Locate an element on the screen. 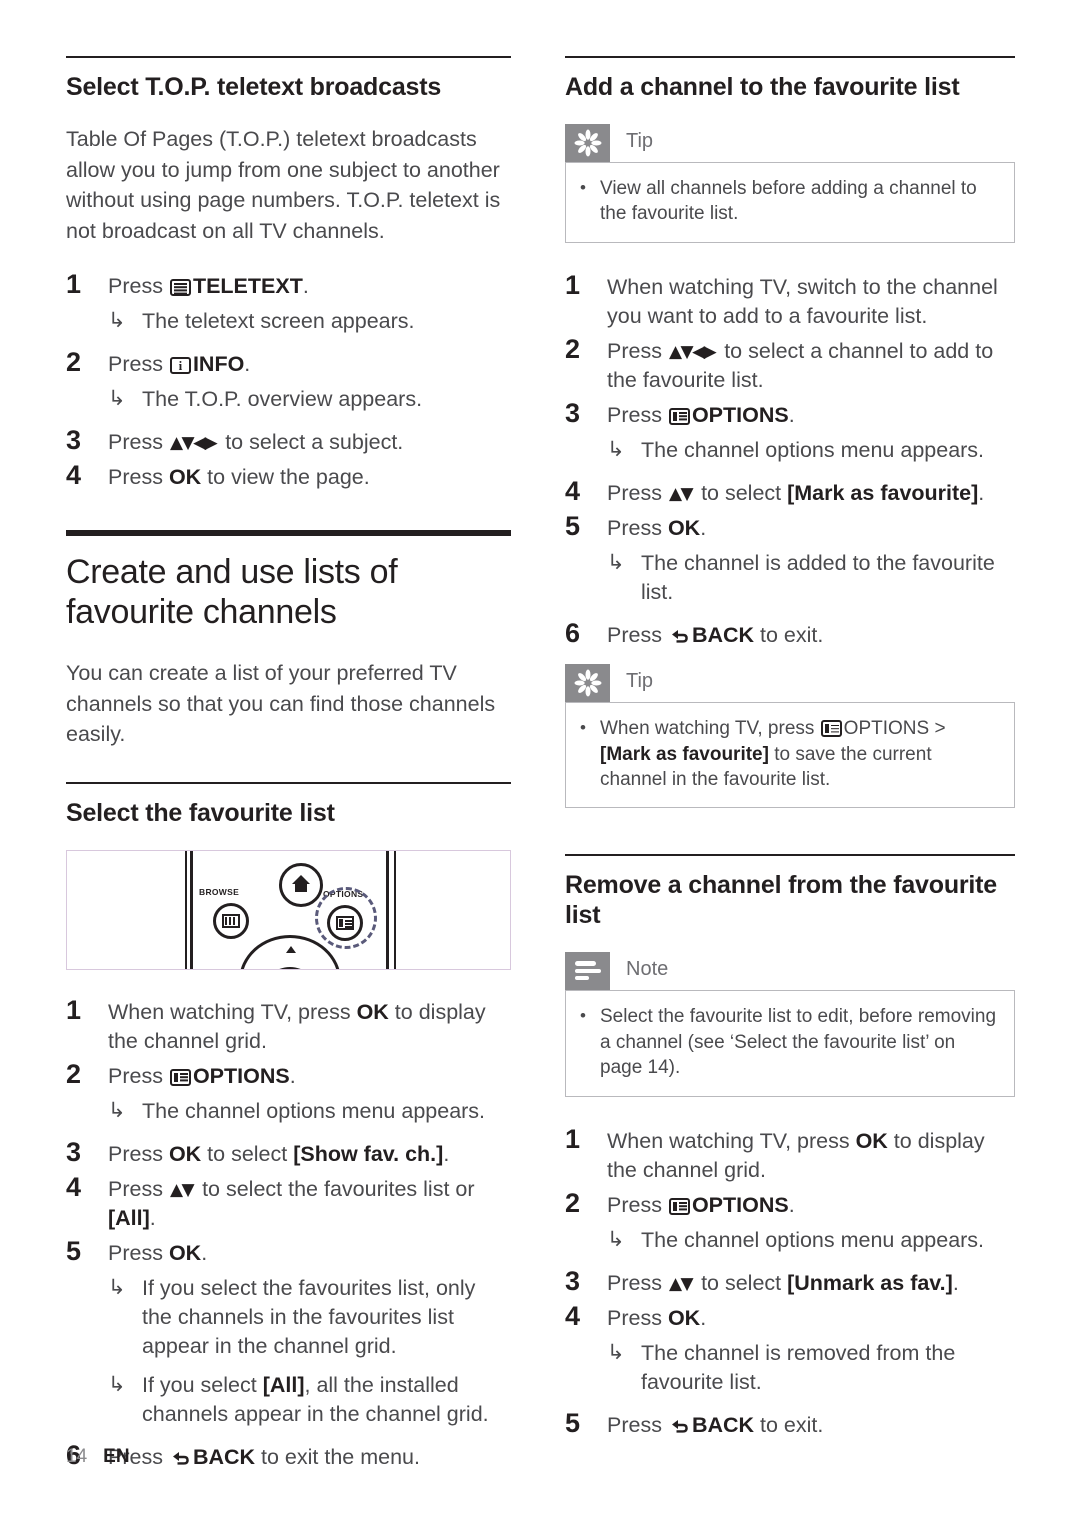 This screenshot has height=1527, width=1080. step-text-pre: Press is located at coordinates (138, 442).